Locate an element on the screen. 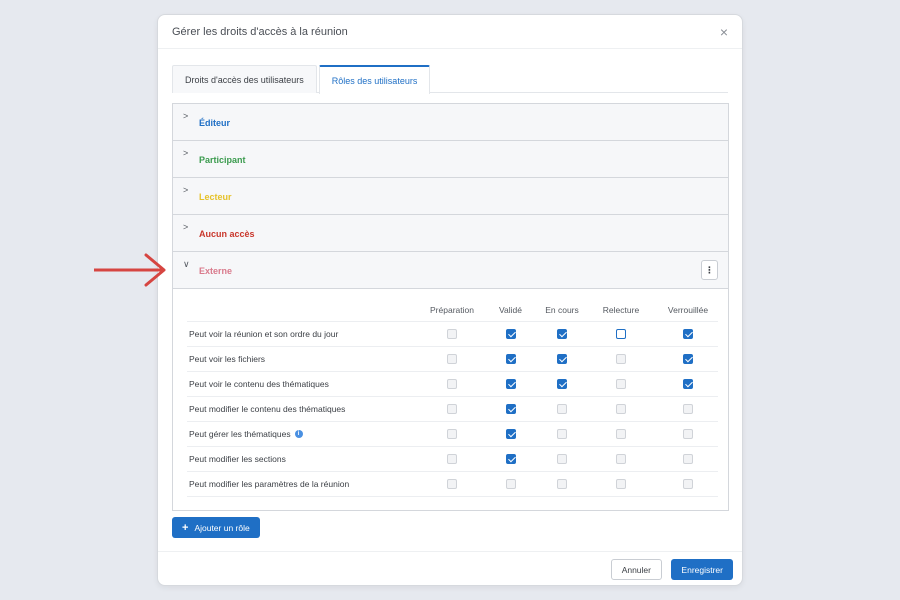 This screenshot has width=900, height=600. add-role-button: + Ajouter un rôle is located at coordinates (216, 527).